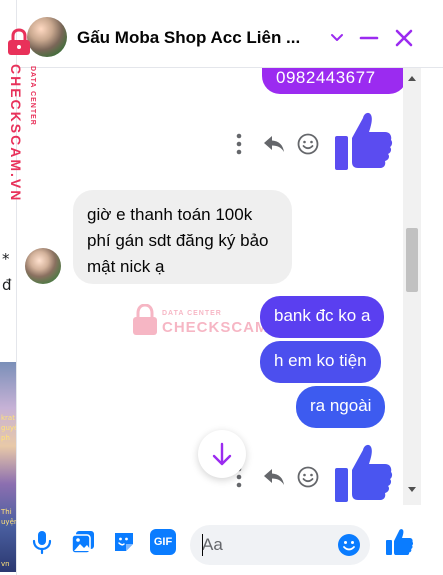 The image size is (443, 575). I want to click on scroll-to-bottom-button, so click(222, 454).